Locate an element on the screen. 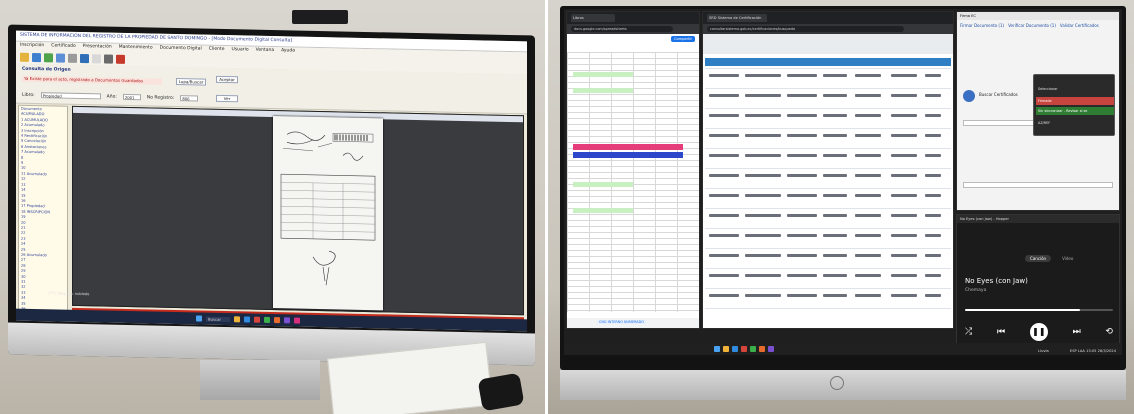 The image size is (1134, 414). next-icon: ⏭ is located at coordinates (1077, 332).